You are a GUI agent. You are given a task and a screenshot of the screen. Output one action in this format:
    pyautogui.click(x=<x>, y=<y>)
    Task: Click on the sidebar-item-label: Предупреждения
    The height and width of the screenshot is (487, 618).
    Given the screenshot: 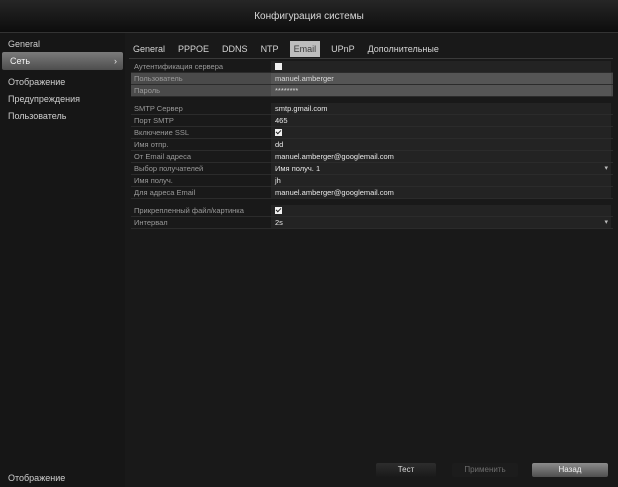 What is the action you would take?
    pyautogui.click(x=44, y=99)
    